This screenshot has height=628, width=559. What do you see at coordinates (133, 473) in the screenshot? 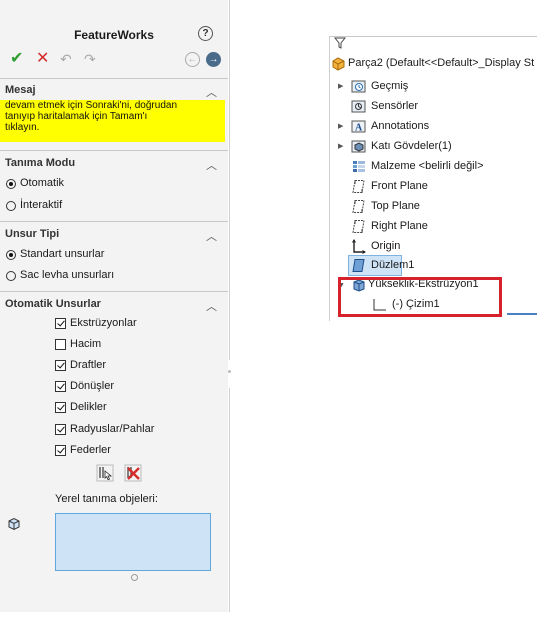
I see `deselect-all-icon` at bounding box center [133, 473].